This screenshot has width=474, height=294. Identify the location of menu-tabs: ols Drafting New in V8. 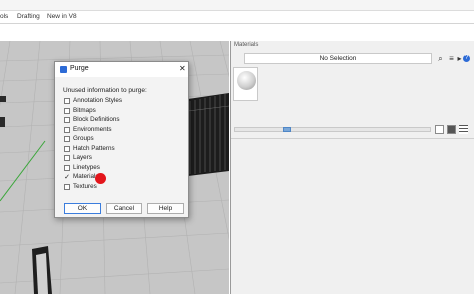
(237, 17).